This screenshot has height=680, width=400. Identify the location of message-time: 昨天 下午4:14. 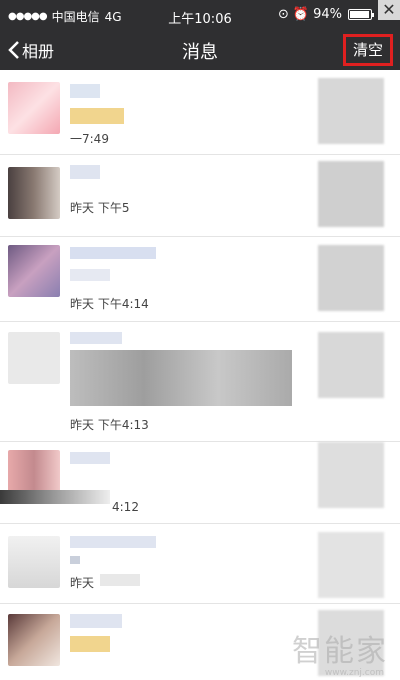
(109, 304).